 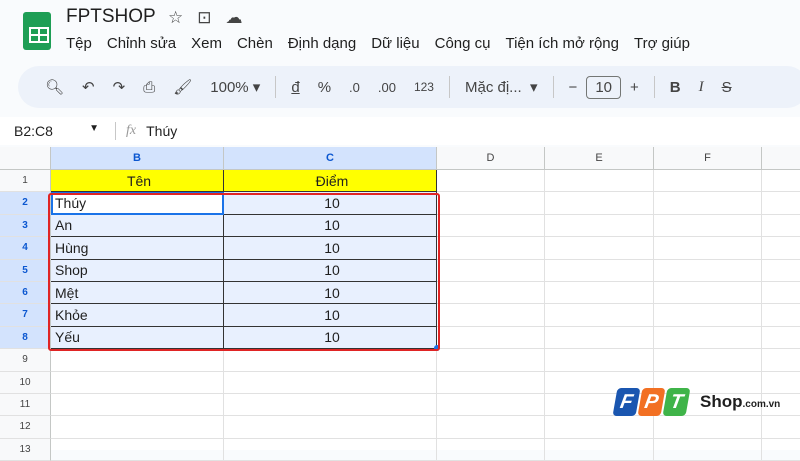 I want to click on row-header: 9, so click(x=25, y=360).